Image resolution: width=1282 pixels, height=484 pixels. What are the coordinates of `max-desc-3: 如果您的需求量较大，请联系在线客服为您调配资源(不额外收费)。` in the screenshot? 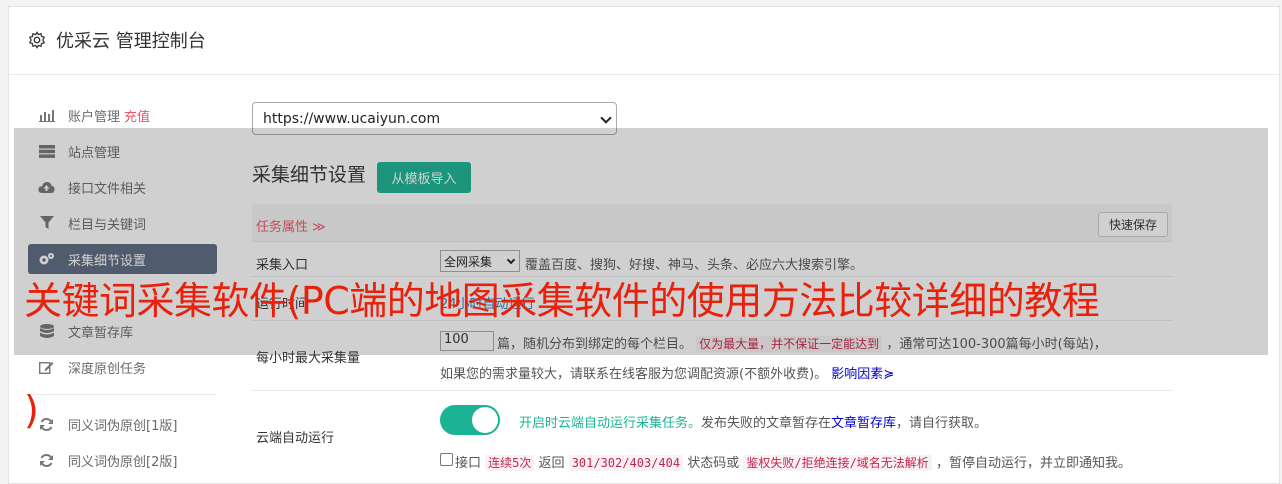 It's located at (634, 374).